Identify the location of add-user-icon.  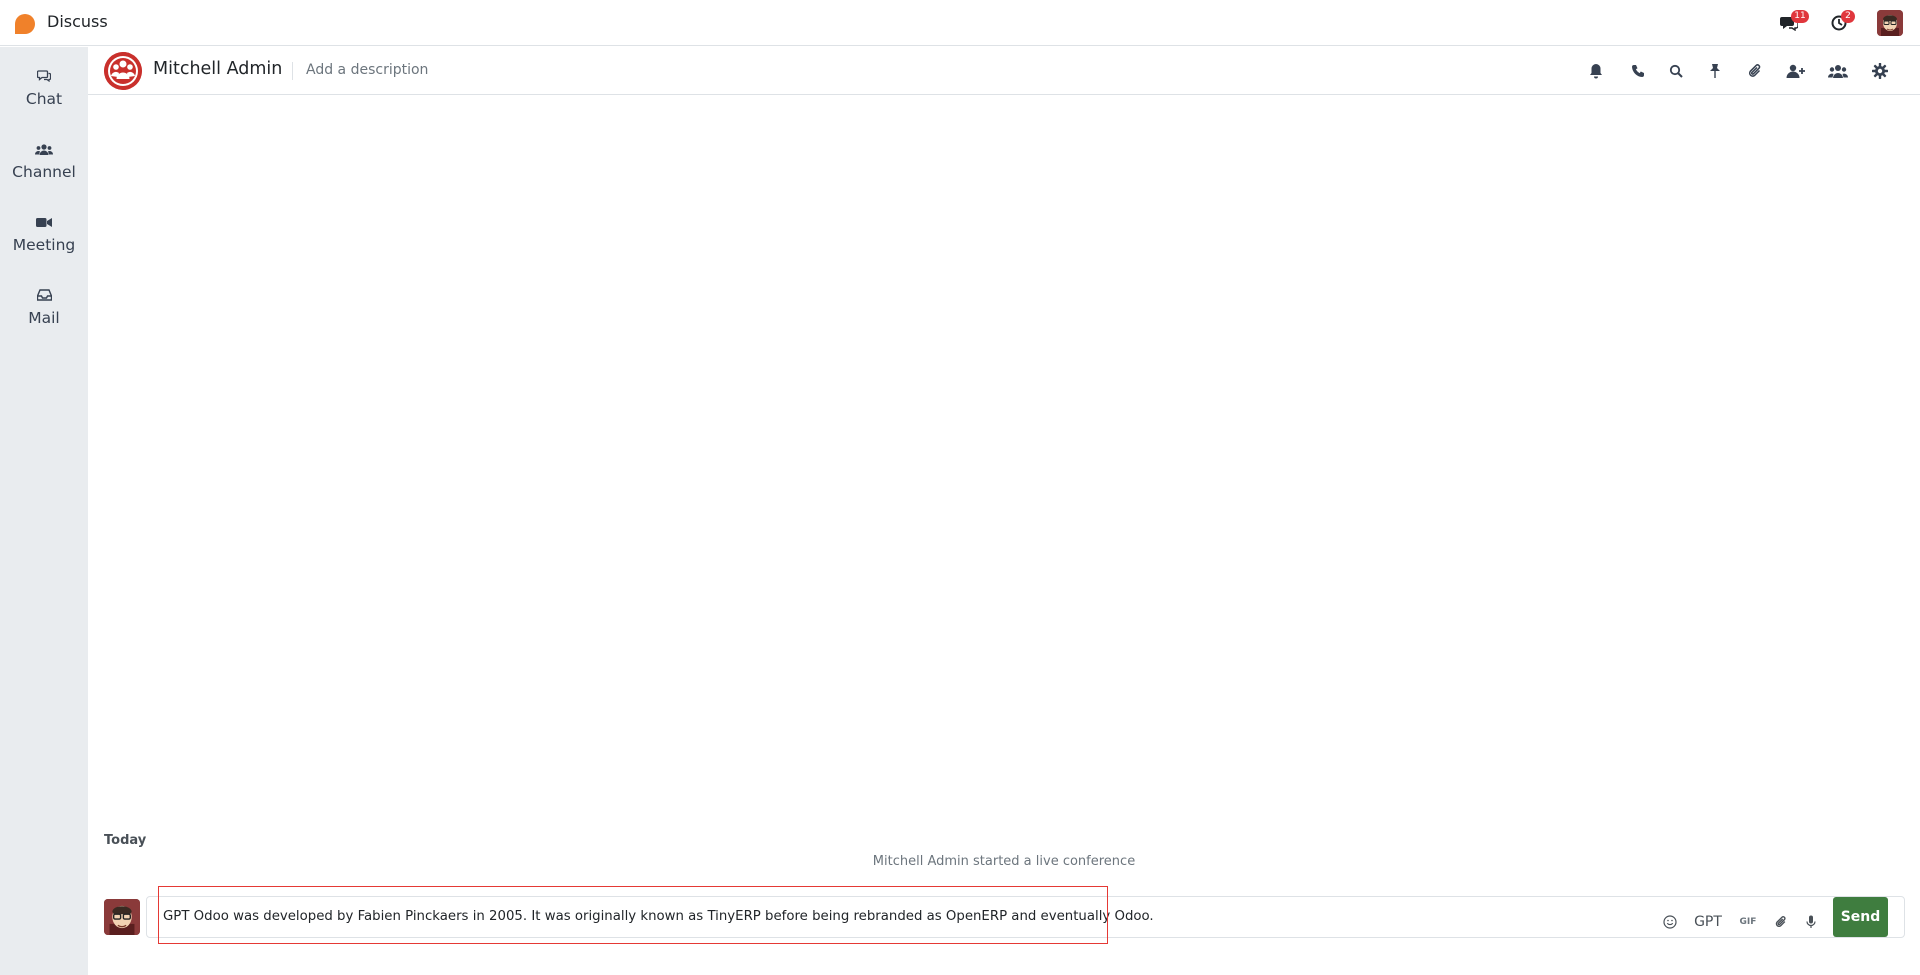
(1796, 71).